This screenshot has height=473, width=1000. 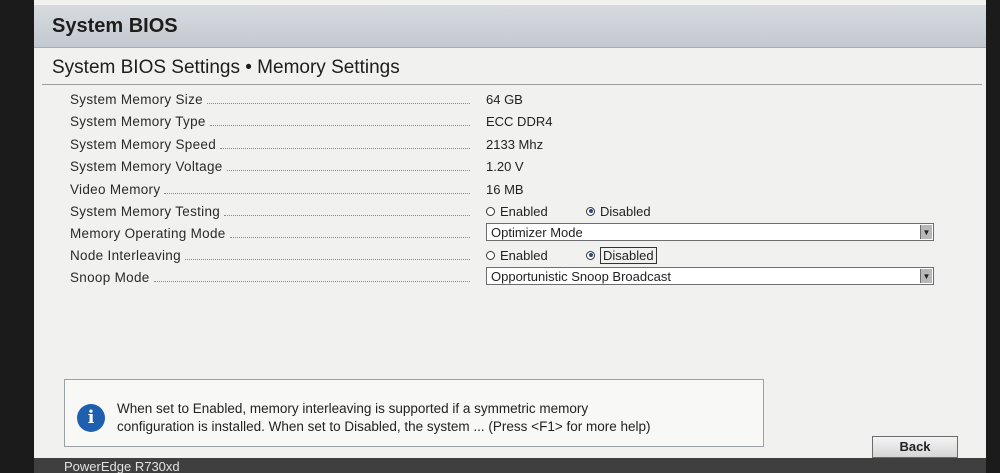 I want to click on page-subtitle: System BIOS Settings • Memory Settings, so click(x=226, y=67).